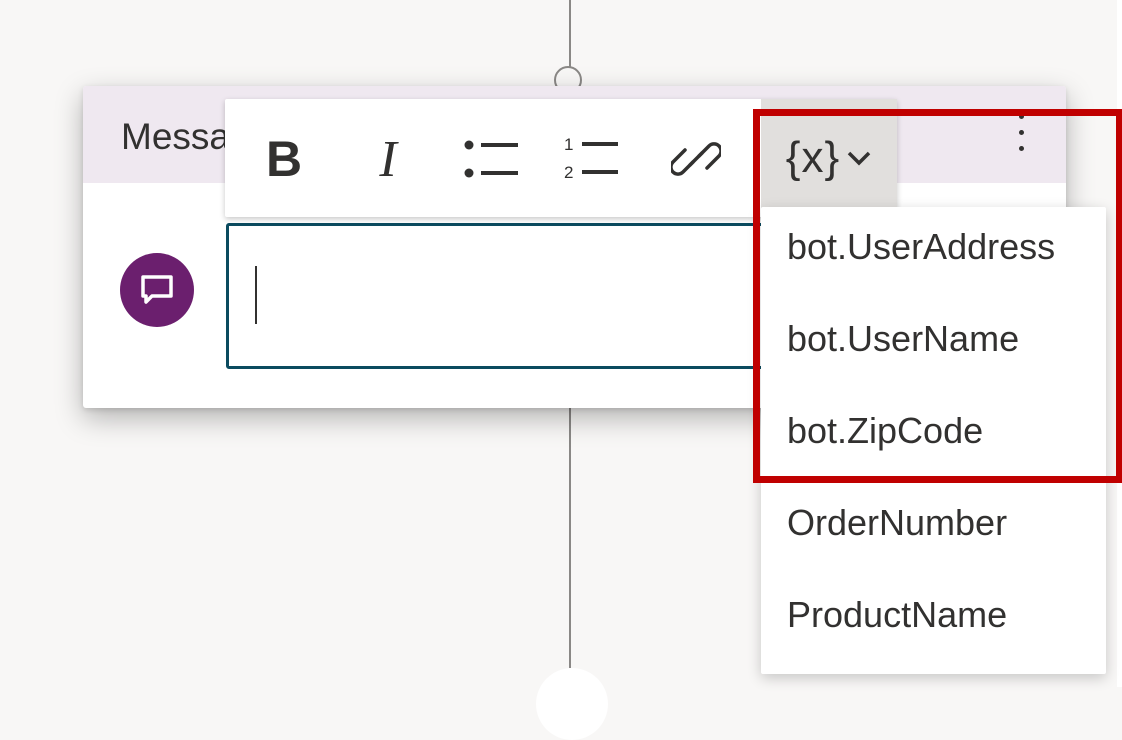  What do you see at coordinates (506, 296) in the screenshot?
I see `message-text-input` at bounding box center [506, 296].